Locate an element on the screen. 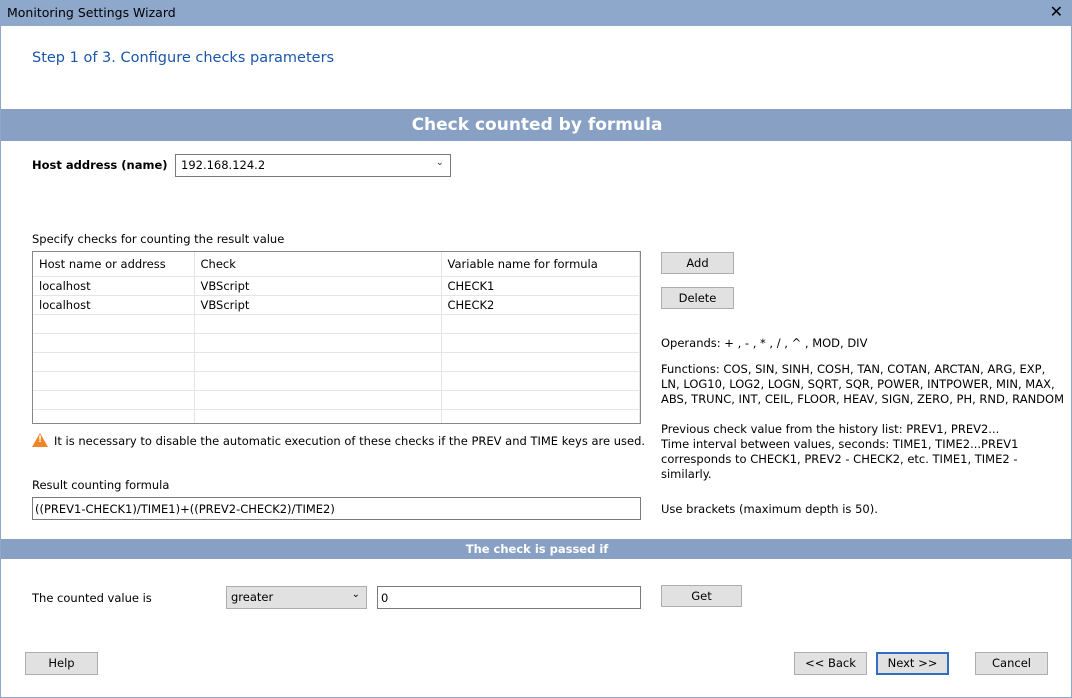  host-combobox: 192.168.124.2 ⌄ is located at coordinates (313, 165).